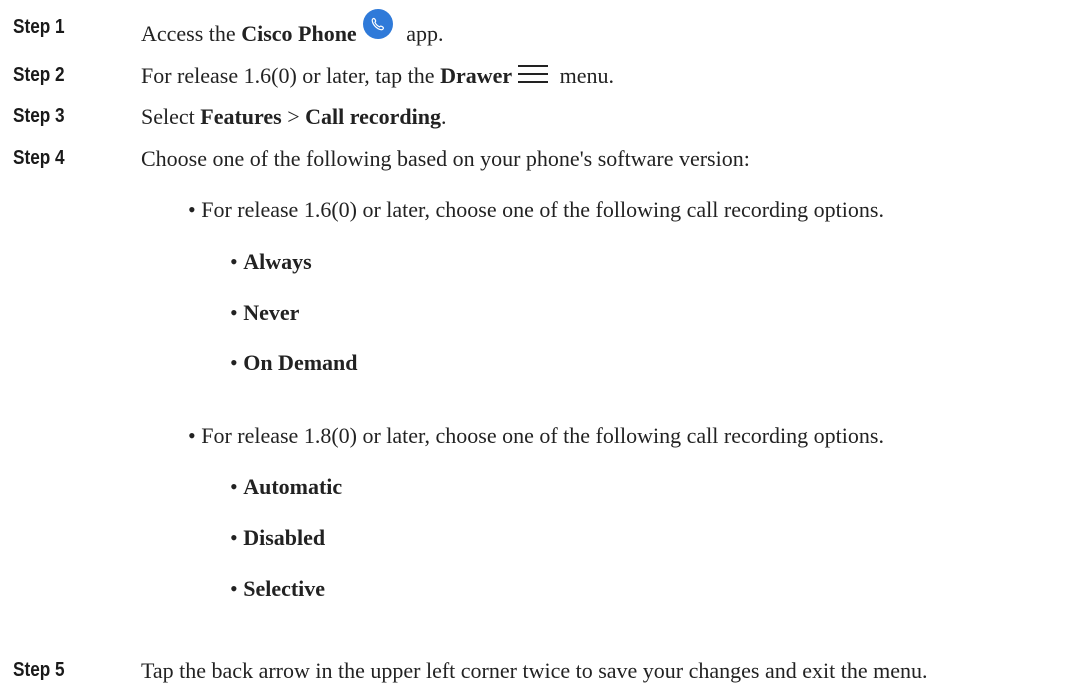  I want to click on option-never: • Never, so click(264, 313).